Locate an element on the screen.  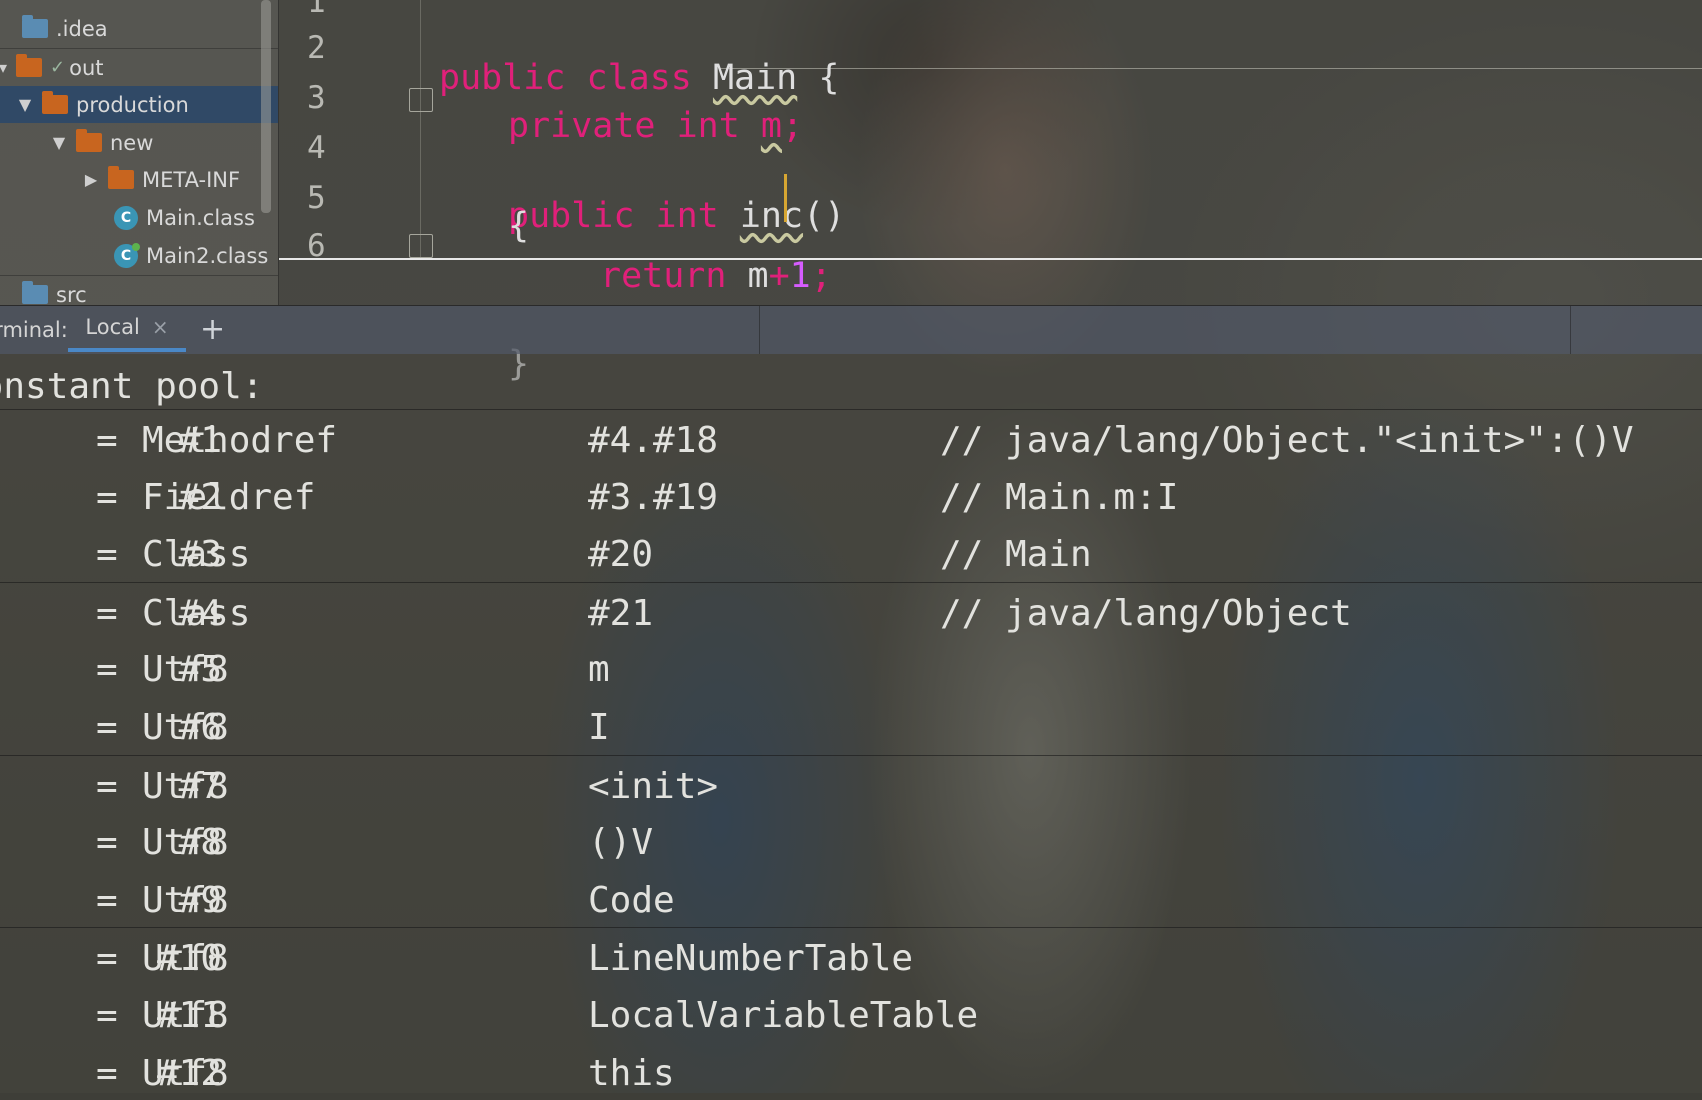
tree-item-label: Main2.class is located at coordinates (207, 255).